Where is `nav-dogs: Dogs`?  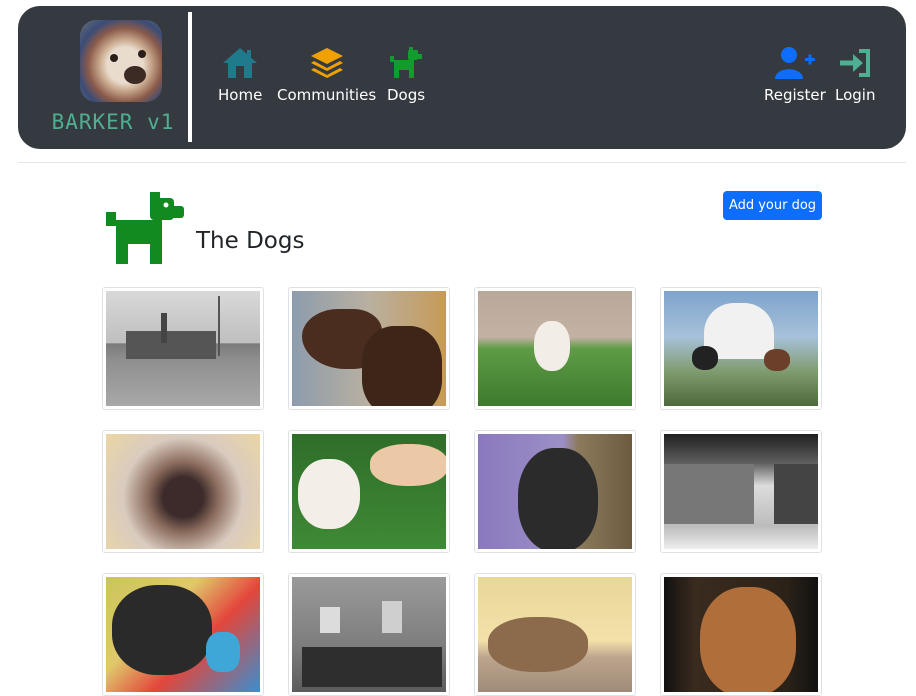
nav-dogs: Dogs is located at coordinates (406, 75).